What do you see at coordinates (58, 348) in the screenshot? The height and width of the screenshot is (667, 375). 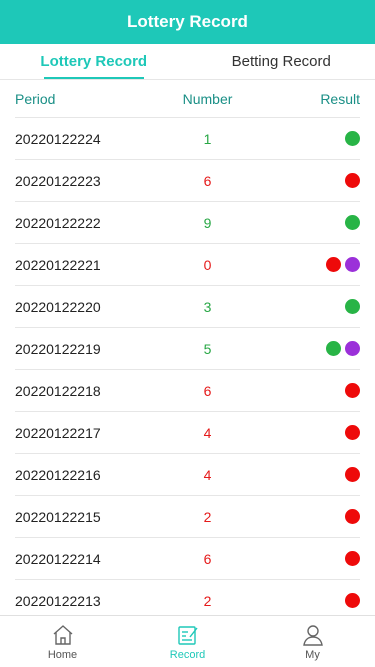 I see `period-cell: 20220122219` at bounding box center [58, 348].